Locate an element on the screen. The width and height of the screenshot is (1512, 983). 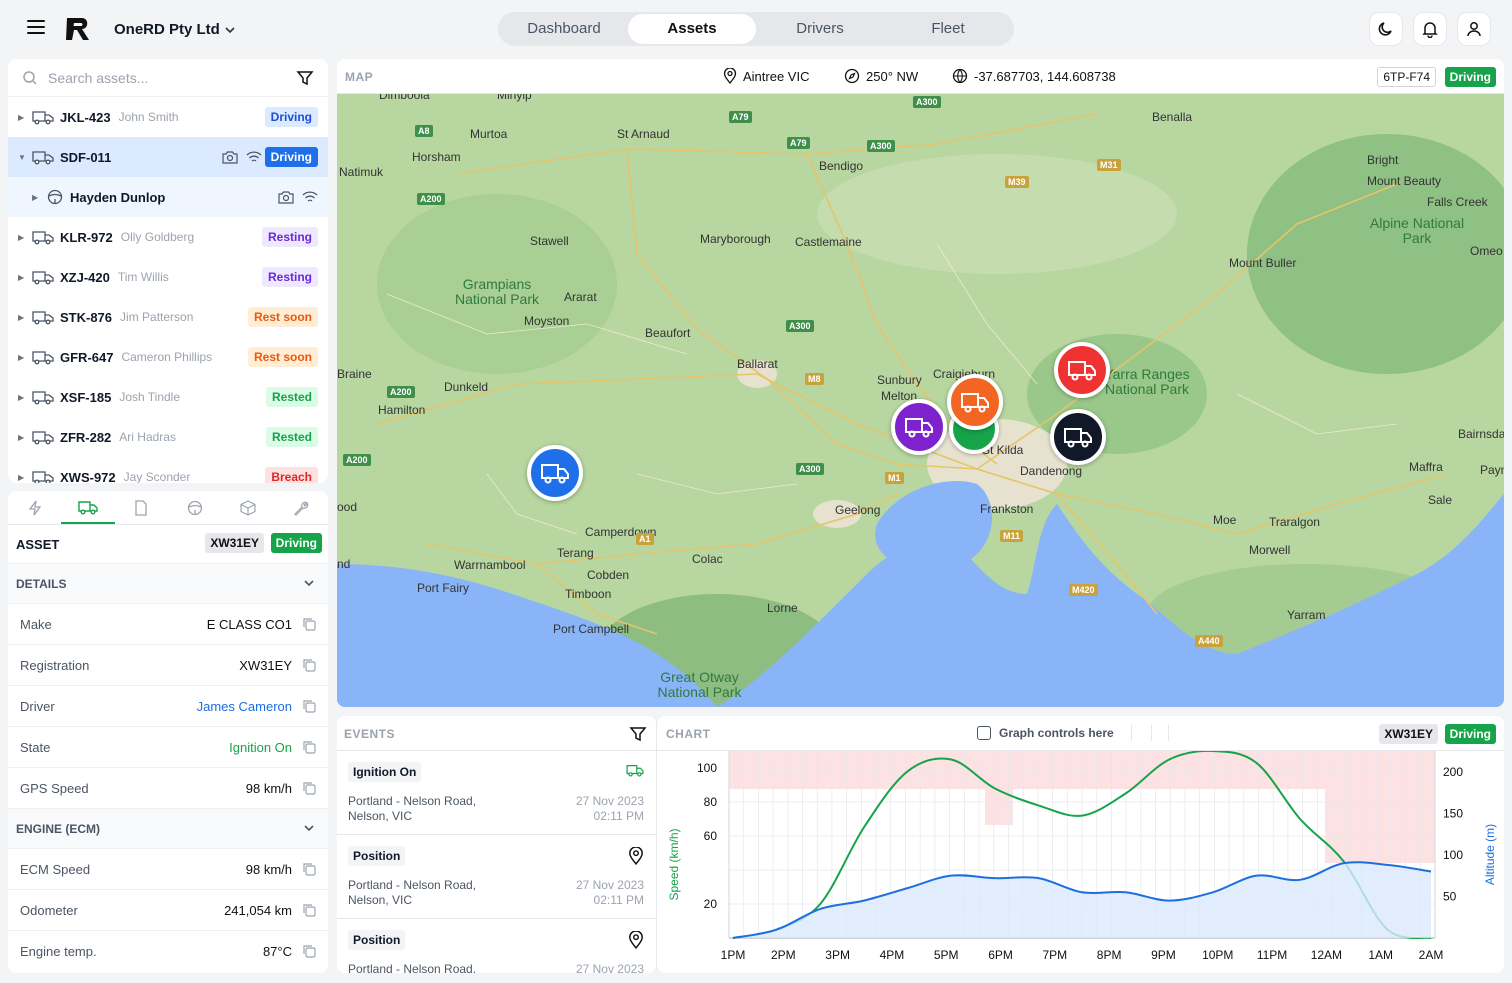
road-shield: A1 is located at coordinates (645, 539).